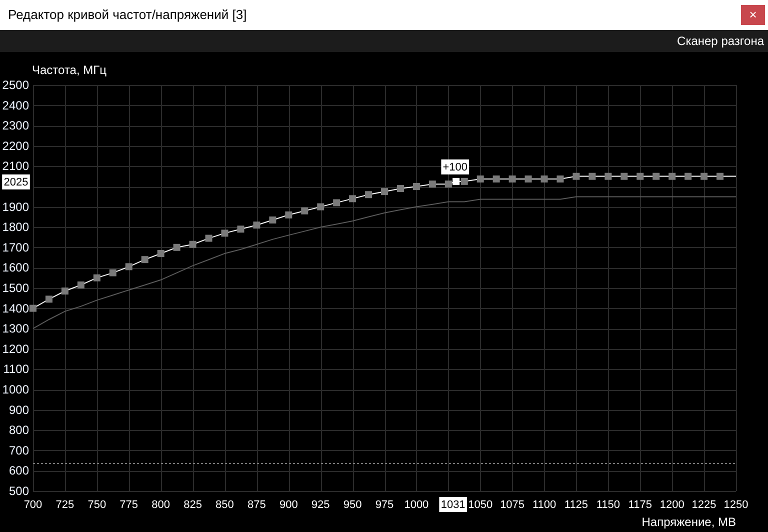 This screenshot has width=768, height=532. I want to click on tick-label: 1600, so click(15, 267).